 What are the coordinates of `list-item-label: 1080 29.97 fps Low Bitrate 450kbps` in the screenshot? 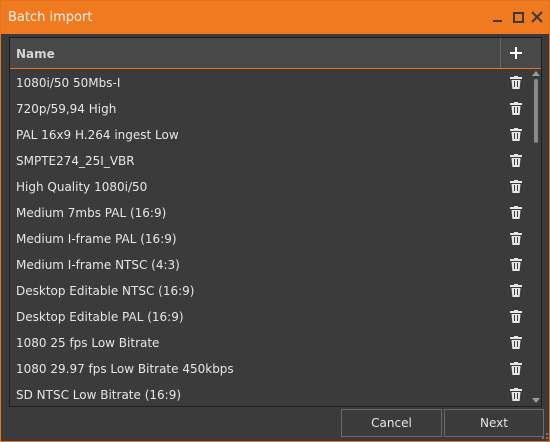 It's located at (125, 369).